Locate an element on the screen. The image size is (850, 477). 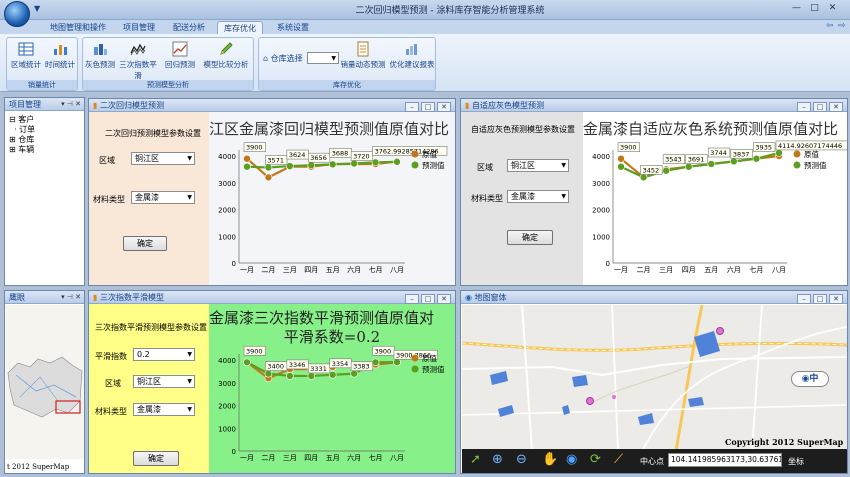
tree-item-customer: ⊟ 客户 is located at coordinates (22, 120).